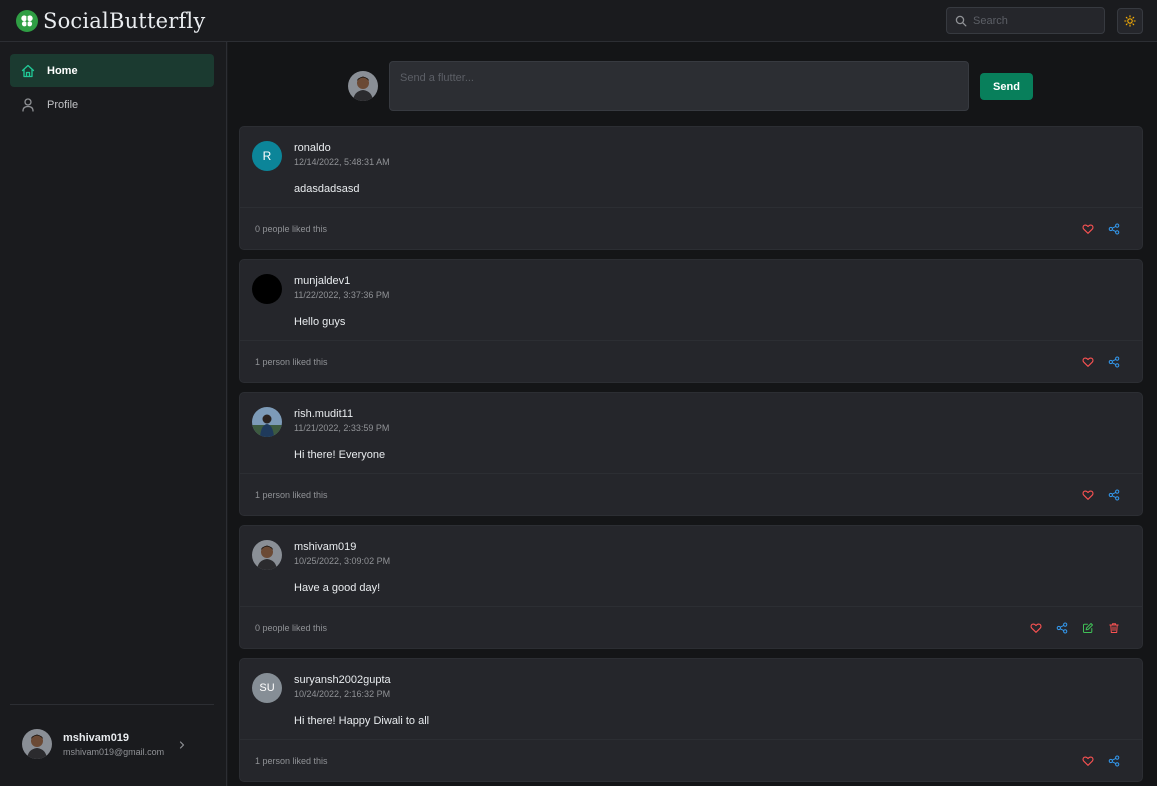  Describe the element at coordinates (342, 162) in the screenshot. I see `post-timestamp: 12/14/2022, 5:48:31 AM` at that location.